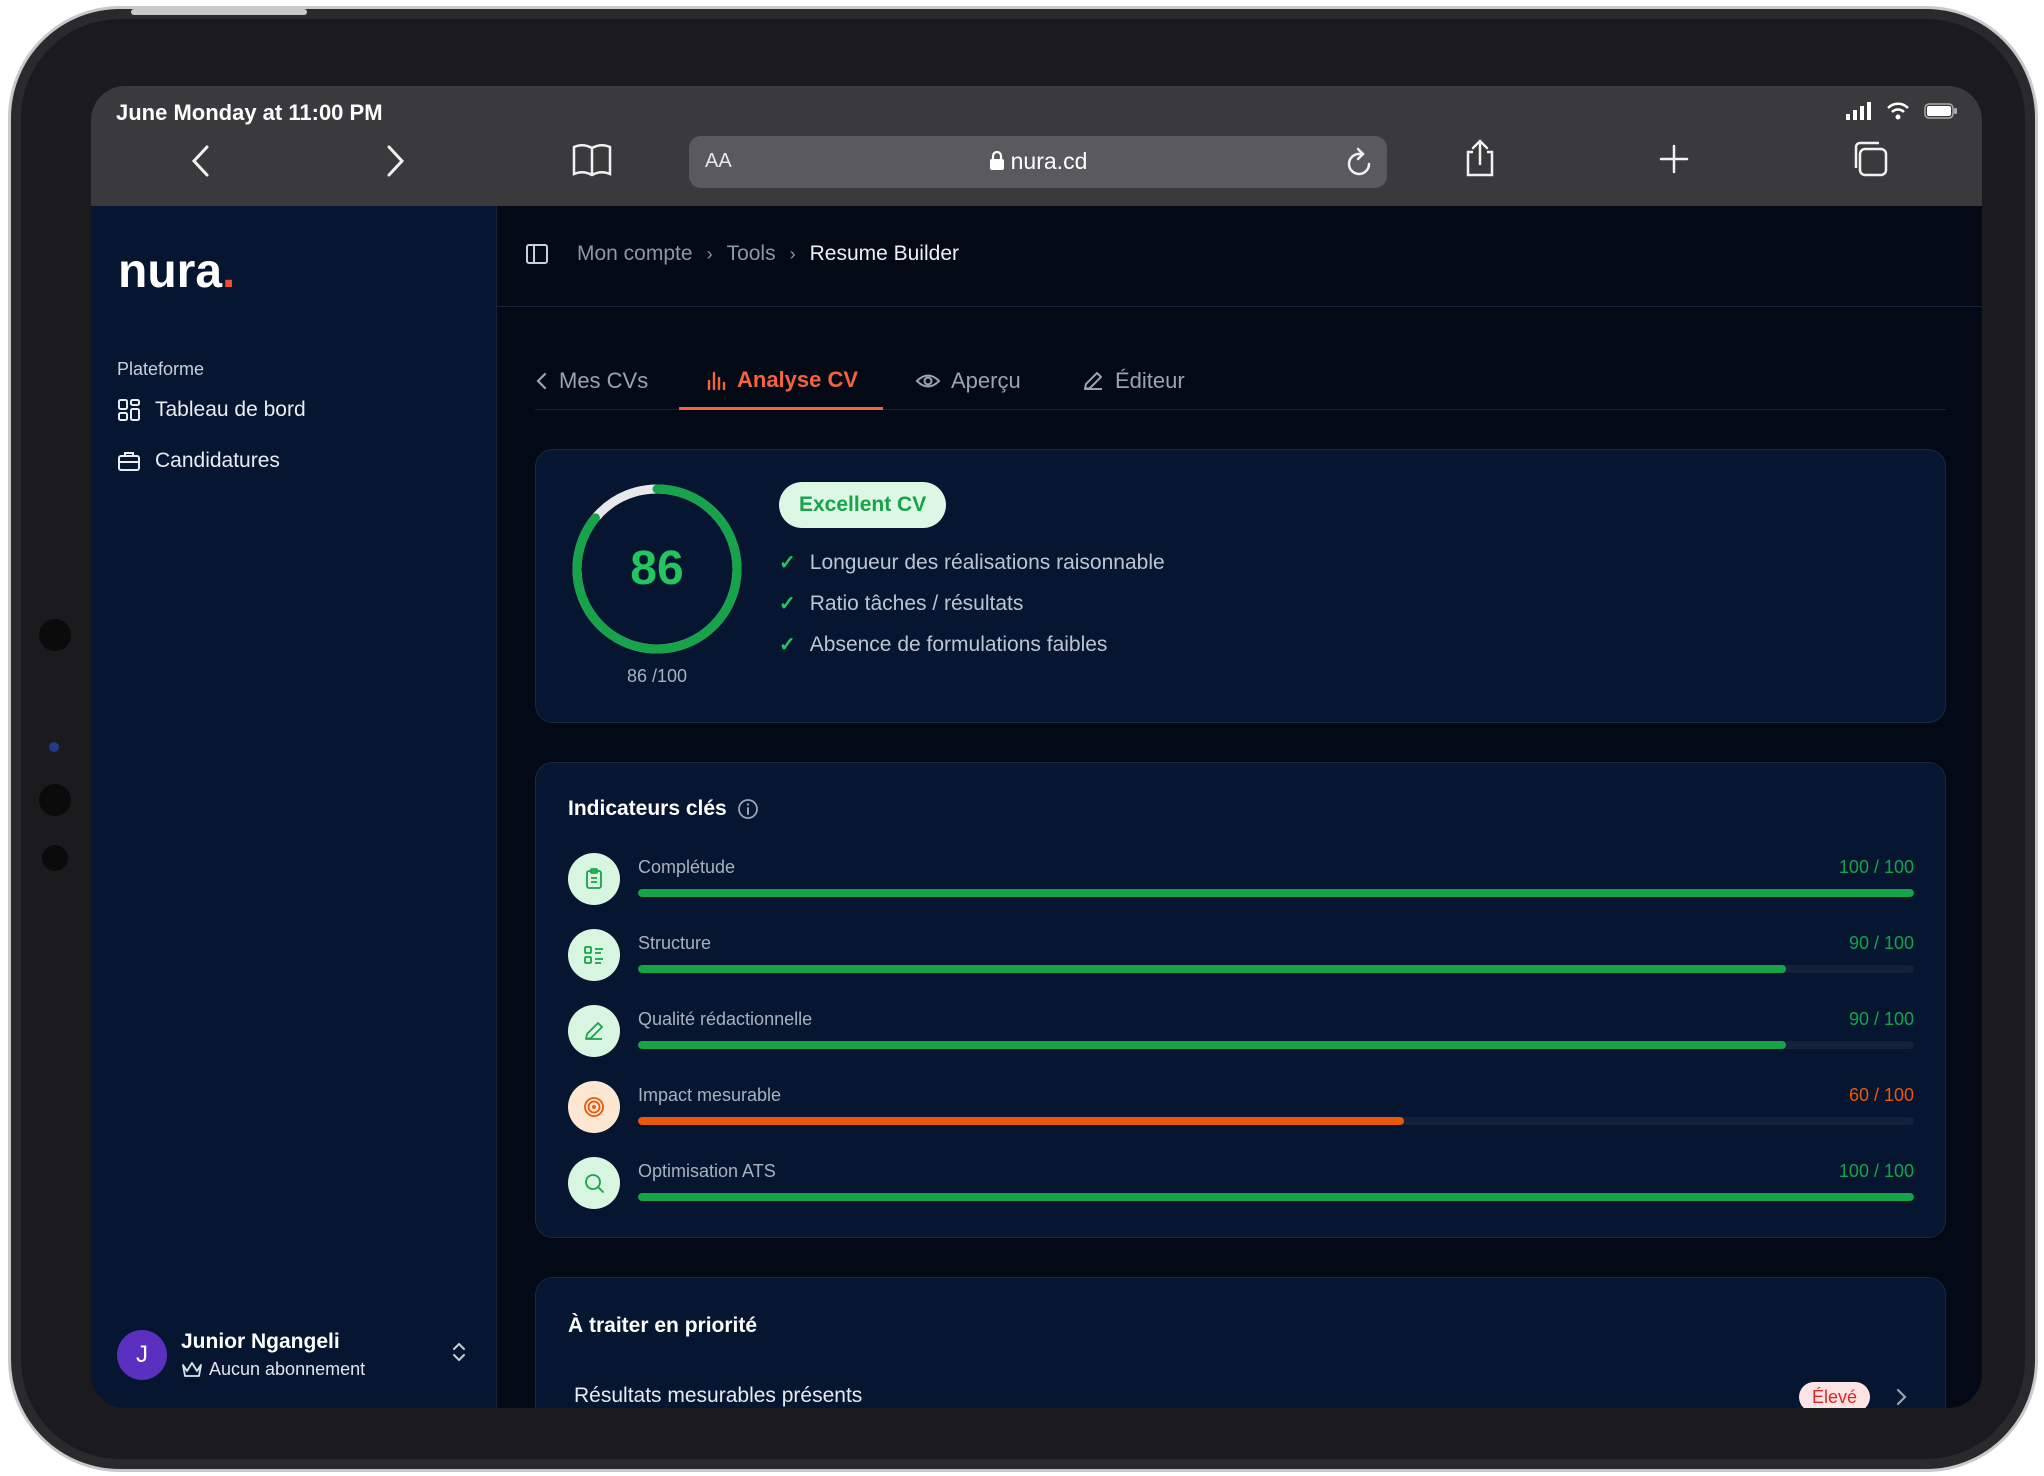 This screenshot has width=2044, height=1476. I want to click on tab-bar: Mes CVs Analyse CV Aperçu Éditeur, so click(1240, 381).